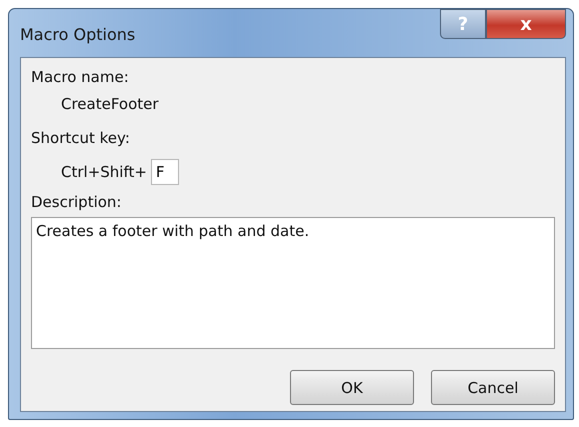  Describe the element at coordinates (493, 387) in the screenshot. I see `cancel-button: Cancel` at that location.